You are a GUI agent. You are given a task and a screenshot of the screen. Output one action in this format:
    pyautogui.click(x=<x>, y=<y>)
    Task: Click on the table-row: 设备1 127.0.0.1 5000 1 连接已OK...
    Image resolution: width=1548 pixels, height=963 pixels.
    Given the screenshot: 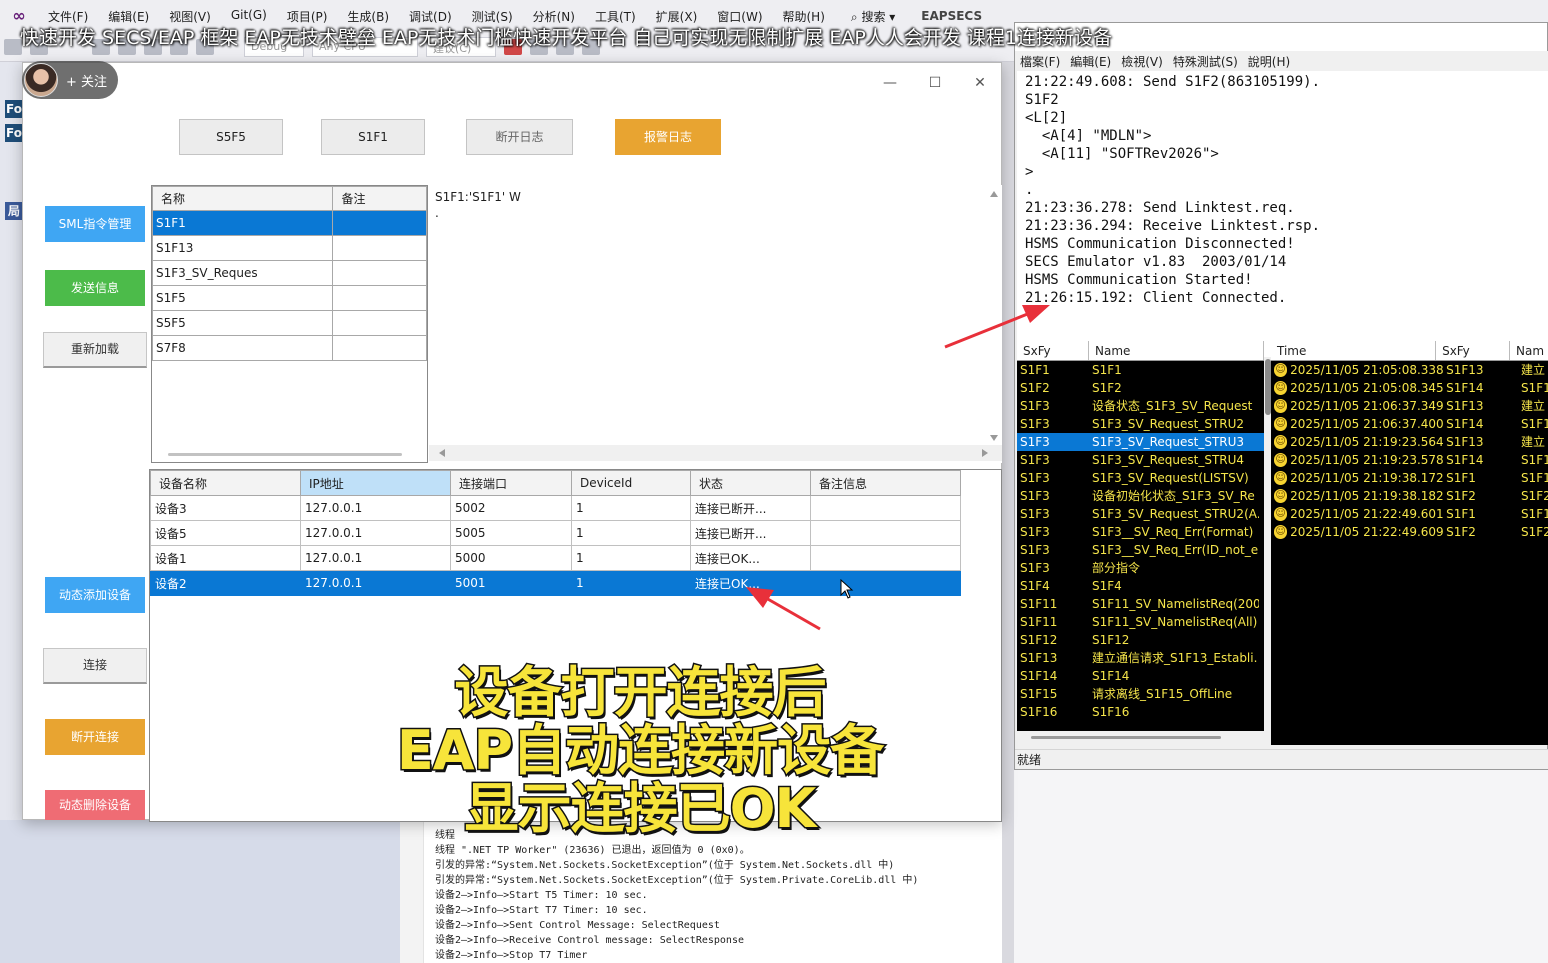 What is the action you would take?
    pyautogui.click(x=555, y=558)
    